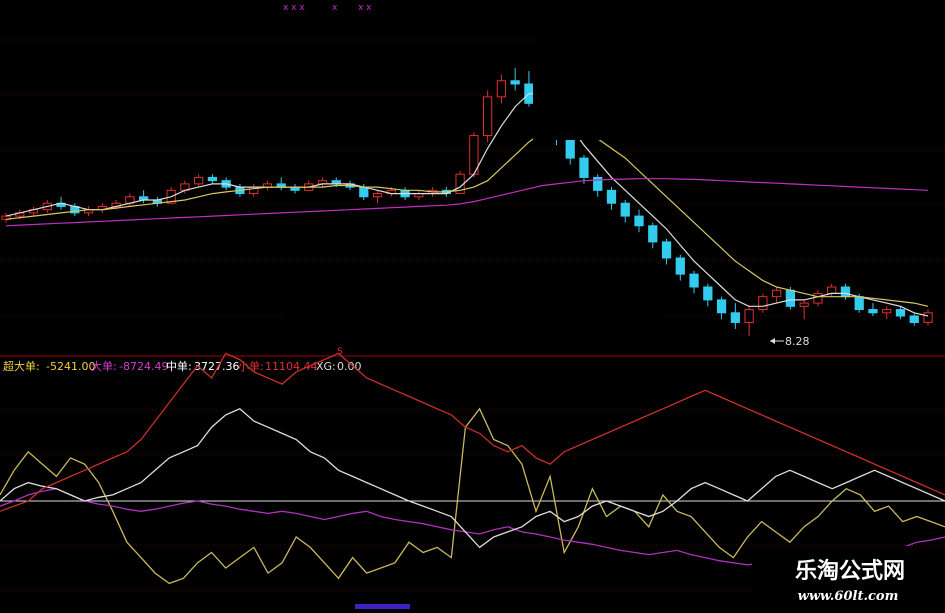  Describe the element at coordinates (382, 606) in the screenshot. I see `bottom-accent` at that location.